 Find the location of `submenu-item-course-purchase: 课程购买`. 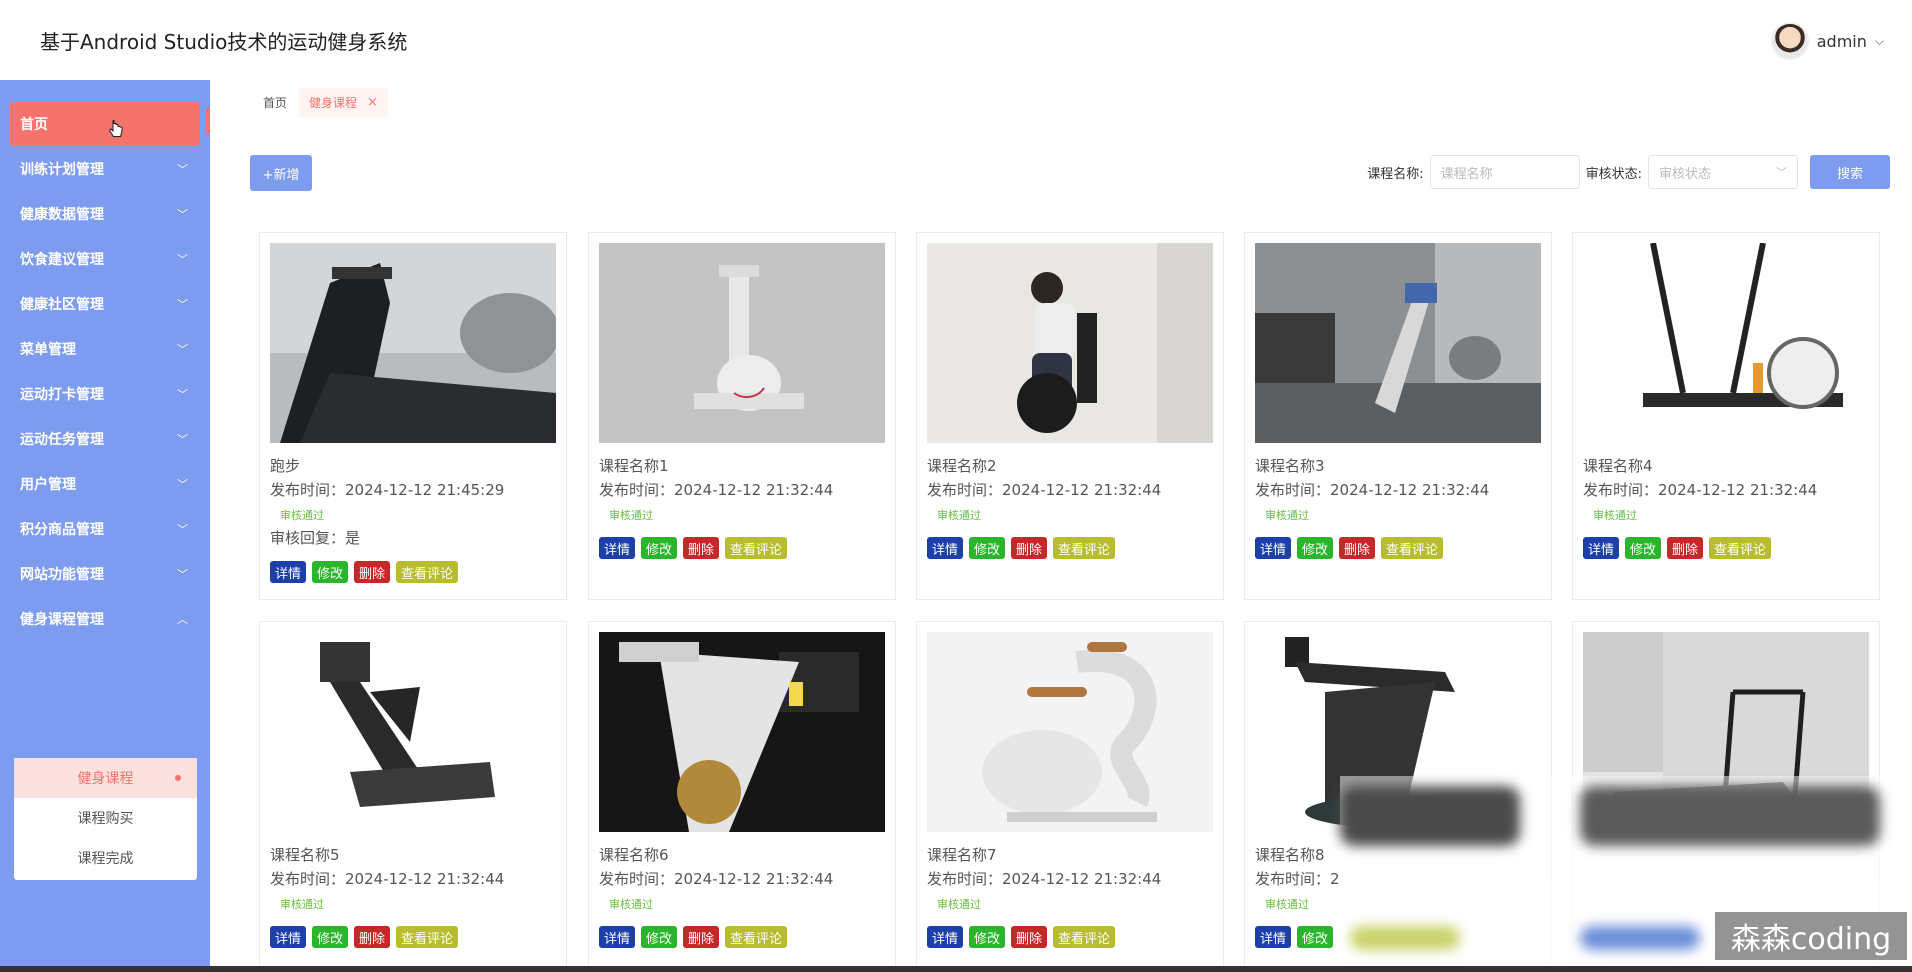

submenu-item-course-purchase: 课程购买 is located at coordinates (105, 818).